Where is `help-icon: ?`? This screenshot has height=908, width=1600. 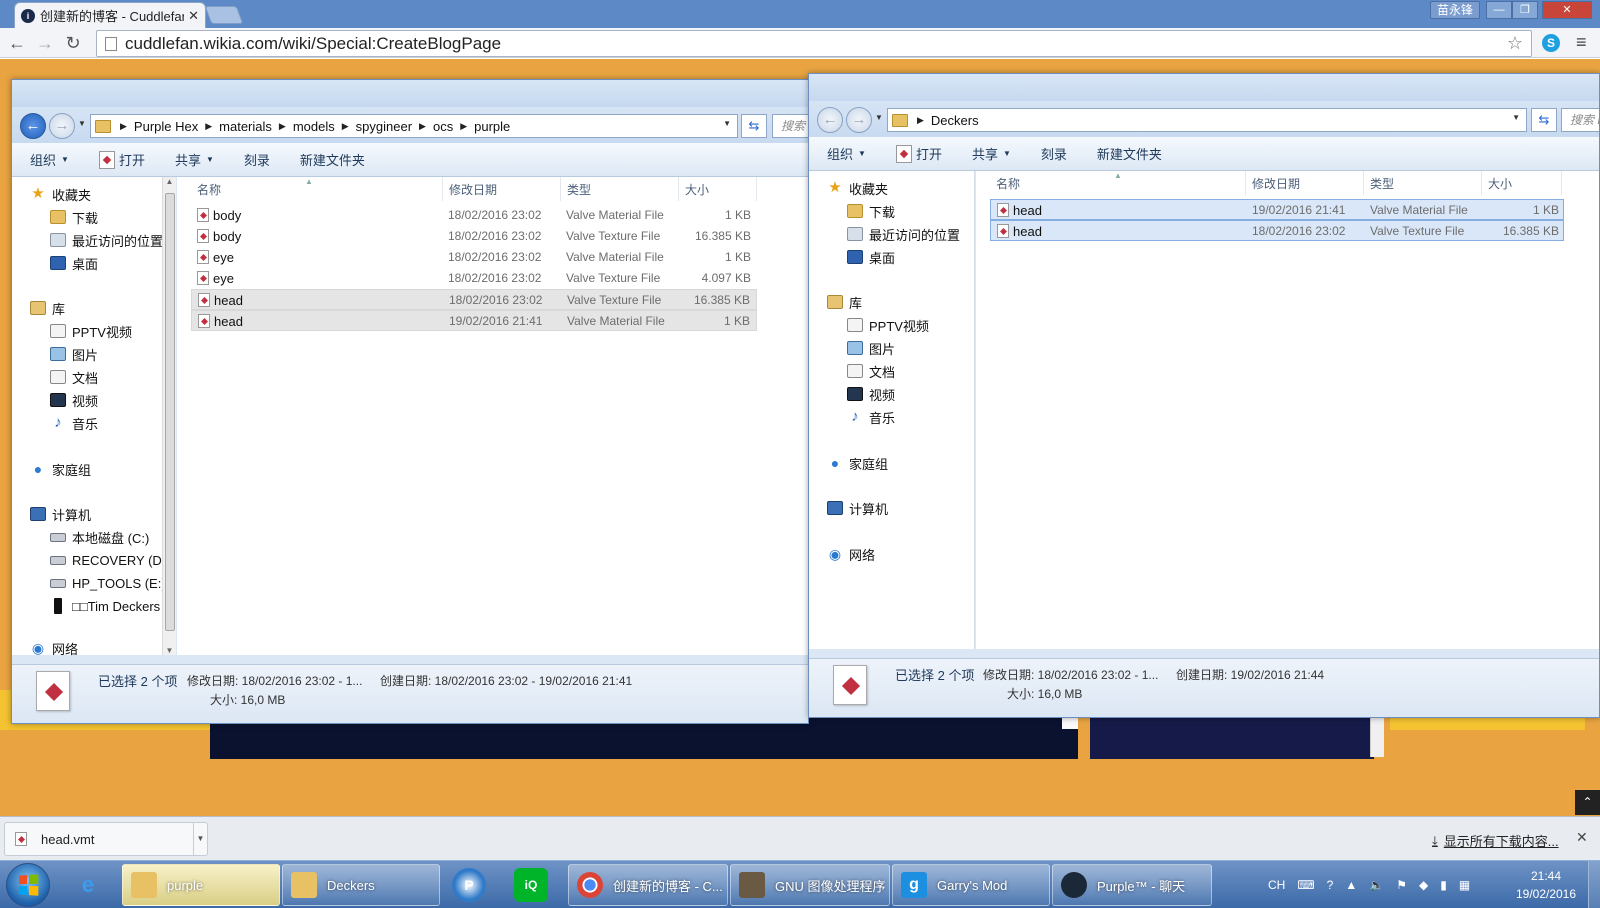 help-icon: ? is located at coordinates (1330, 885).